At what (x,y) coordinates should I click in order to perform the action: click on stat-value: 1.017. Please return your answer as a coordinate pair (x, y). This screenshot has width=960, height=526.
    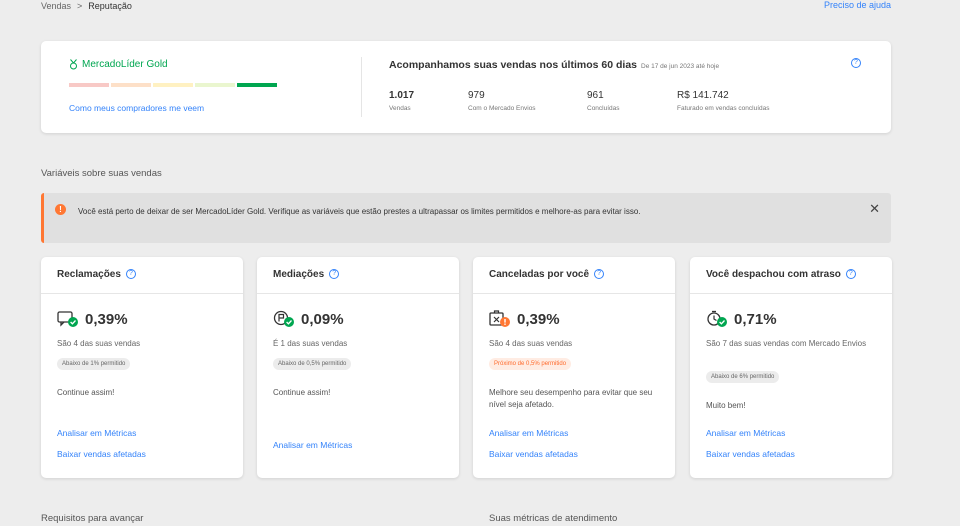
    Looking at the image, I should click on (402, 95).